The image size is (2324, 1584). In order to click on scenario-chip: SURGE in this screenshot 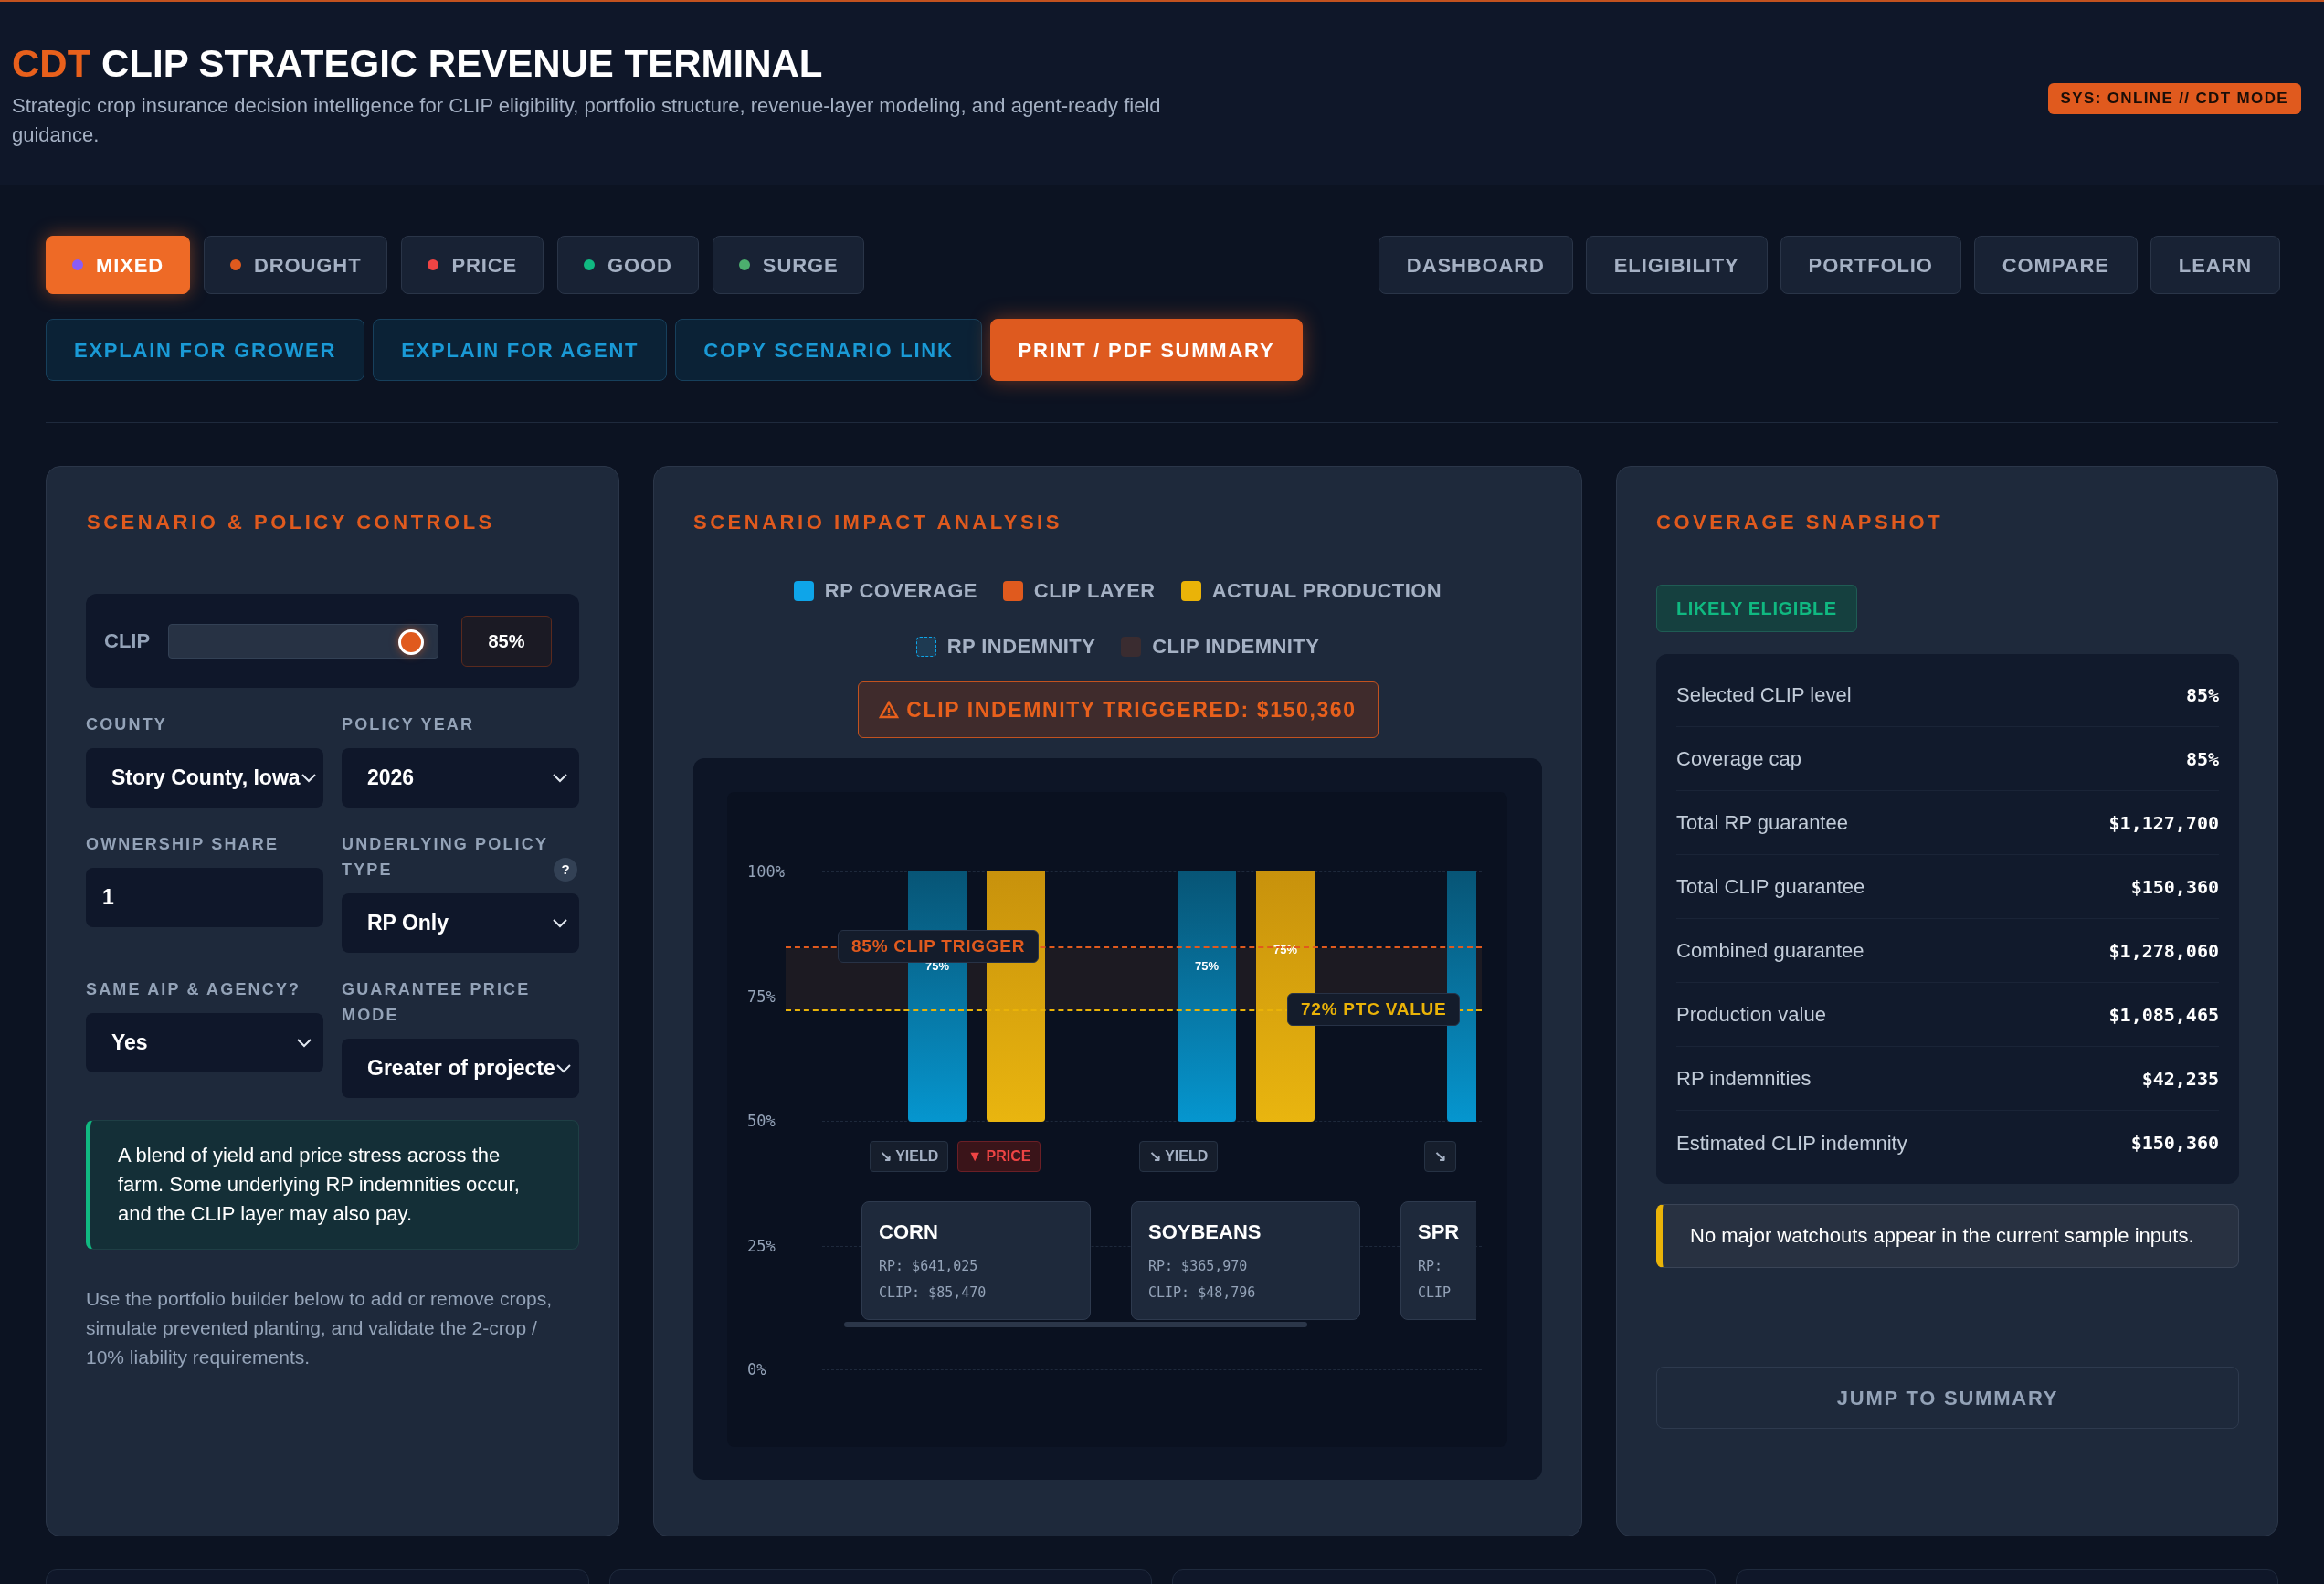, I will do `click(788, 265)`.